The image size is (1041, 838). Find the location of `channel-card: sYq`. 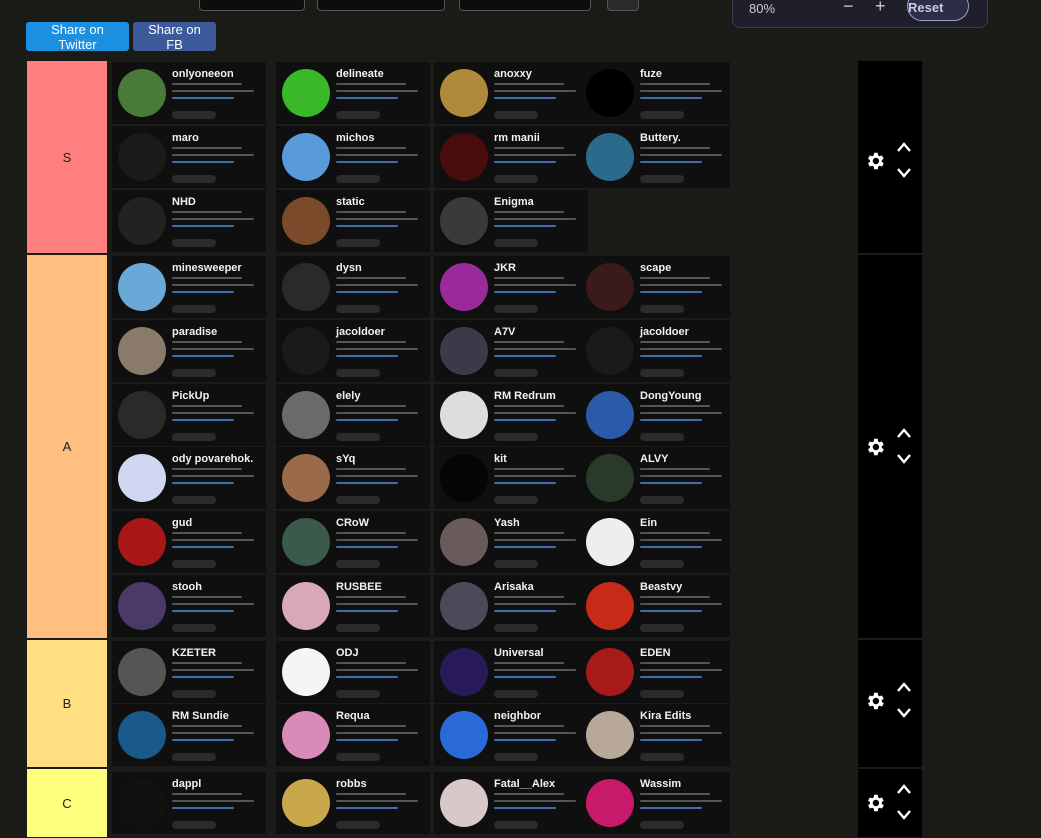

channel-card: sYq is located at coordinates (353, 478).